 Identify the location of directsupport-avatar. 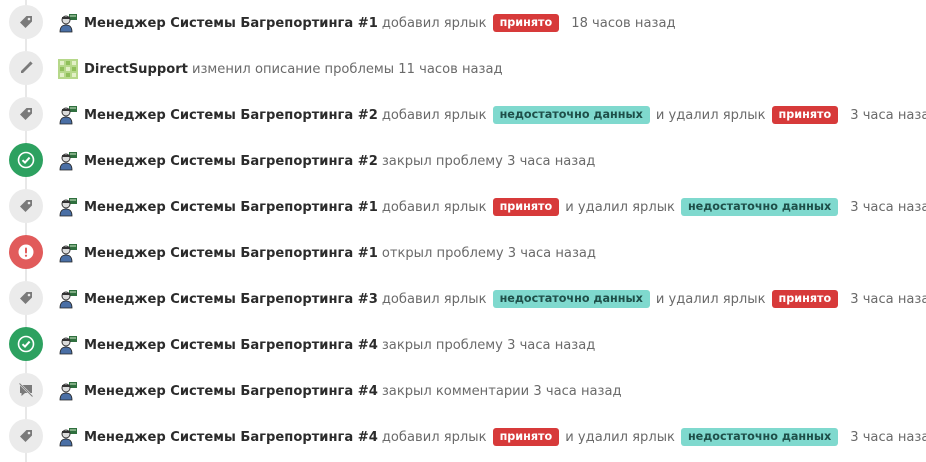
(68, 69).